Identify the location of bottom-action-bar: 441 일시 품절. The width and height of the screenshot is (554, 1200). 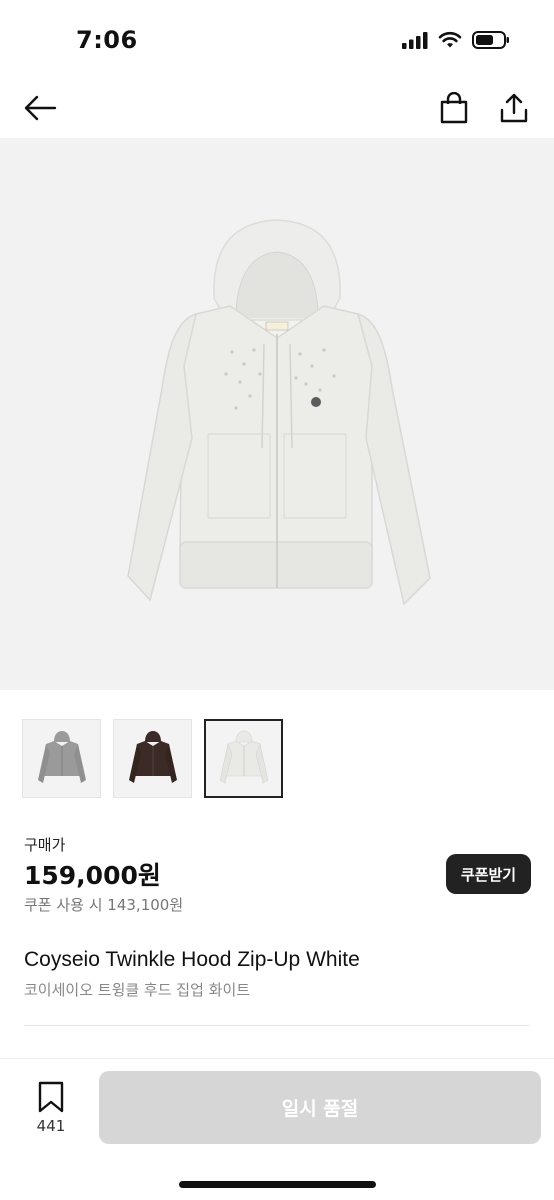
(277, 1129).